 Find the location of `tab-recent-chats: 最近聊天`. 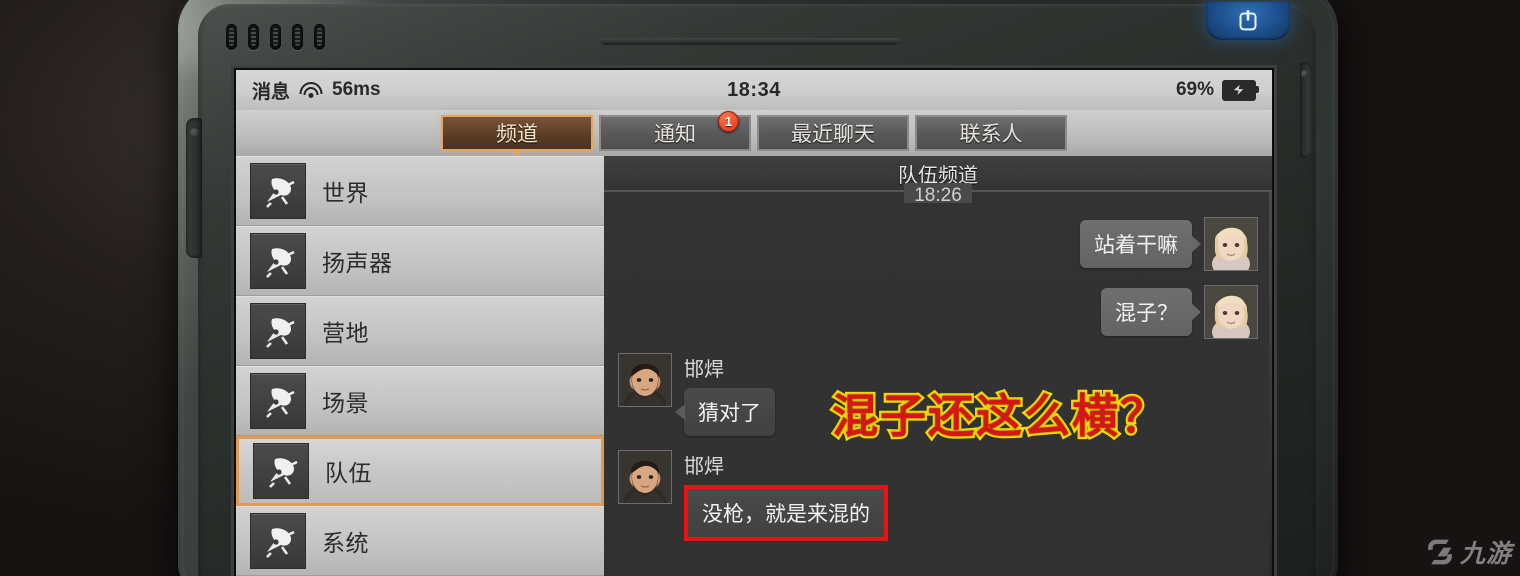

tab-recent-chats: 最近聊天 is located at coordinates (833, 133).